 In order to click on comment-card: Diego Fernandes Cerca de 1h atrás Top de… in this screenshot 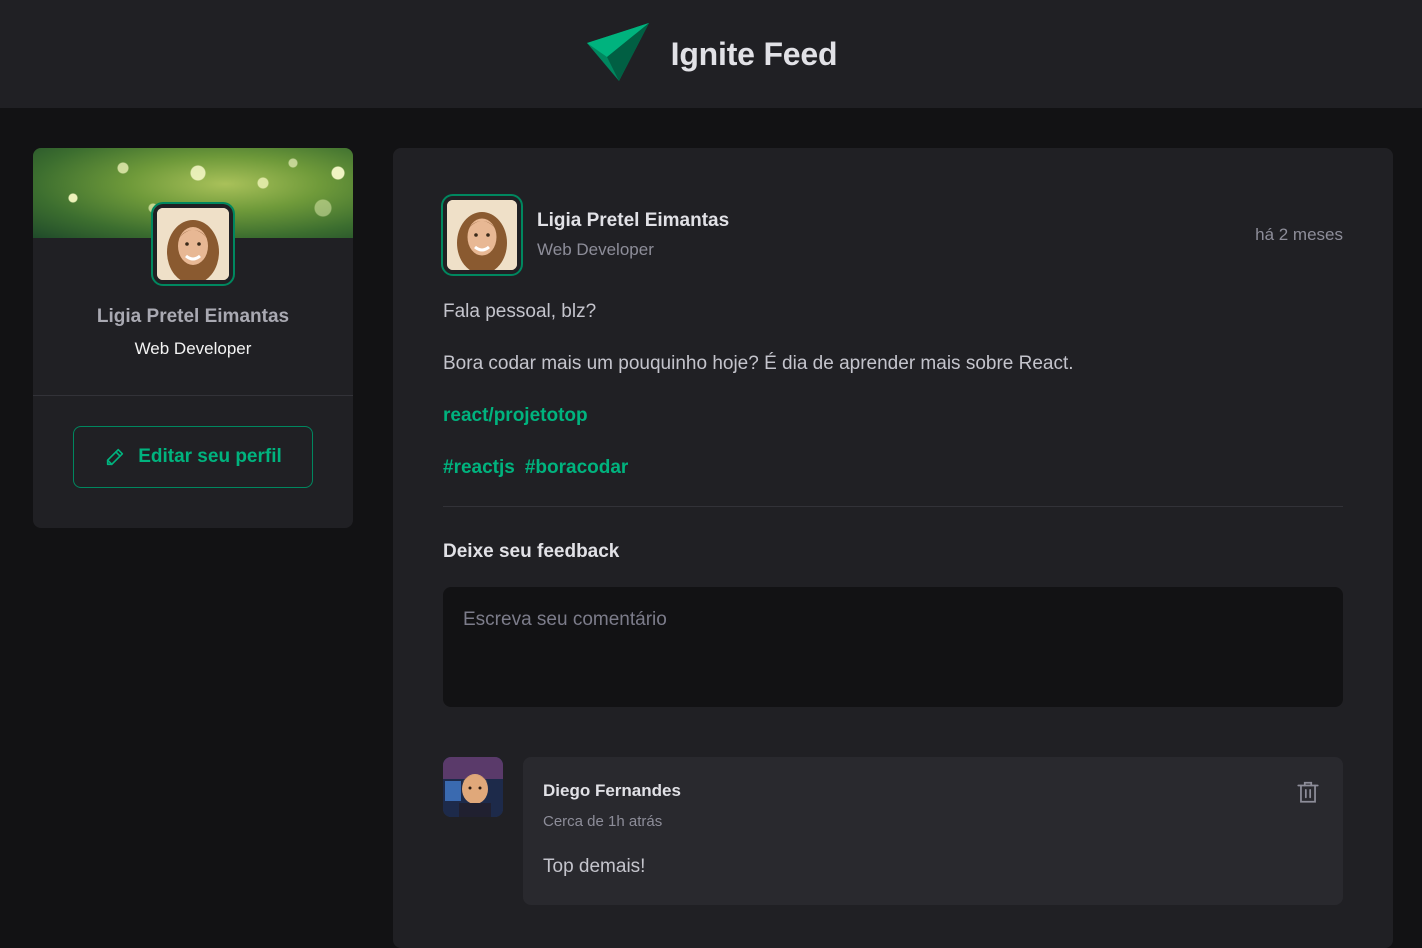, I will do `click(933, 831)`.